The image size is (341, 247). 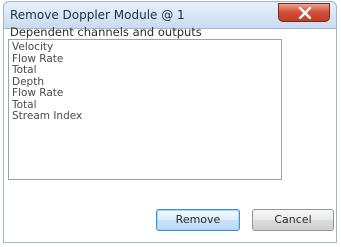 I want to click on close-icon, so click(x=305, y=13).